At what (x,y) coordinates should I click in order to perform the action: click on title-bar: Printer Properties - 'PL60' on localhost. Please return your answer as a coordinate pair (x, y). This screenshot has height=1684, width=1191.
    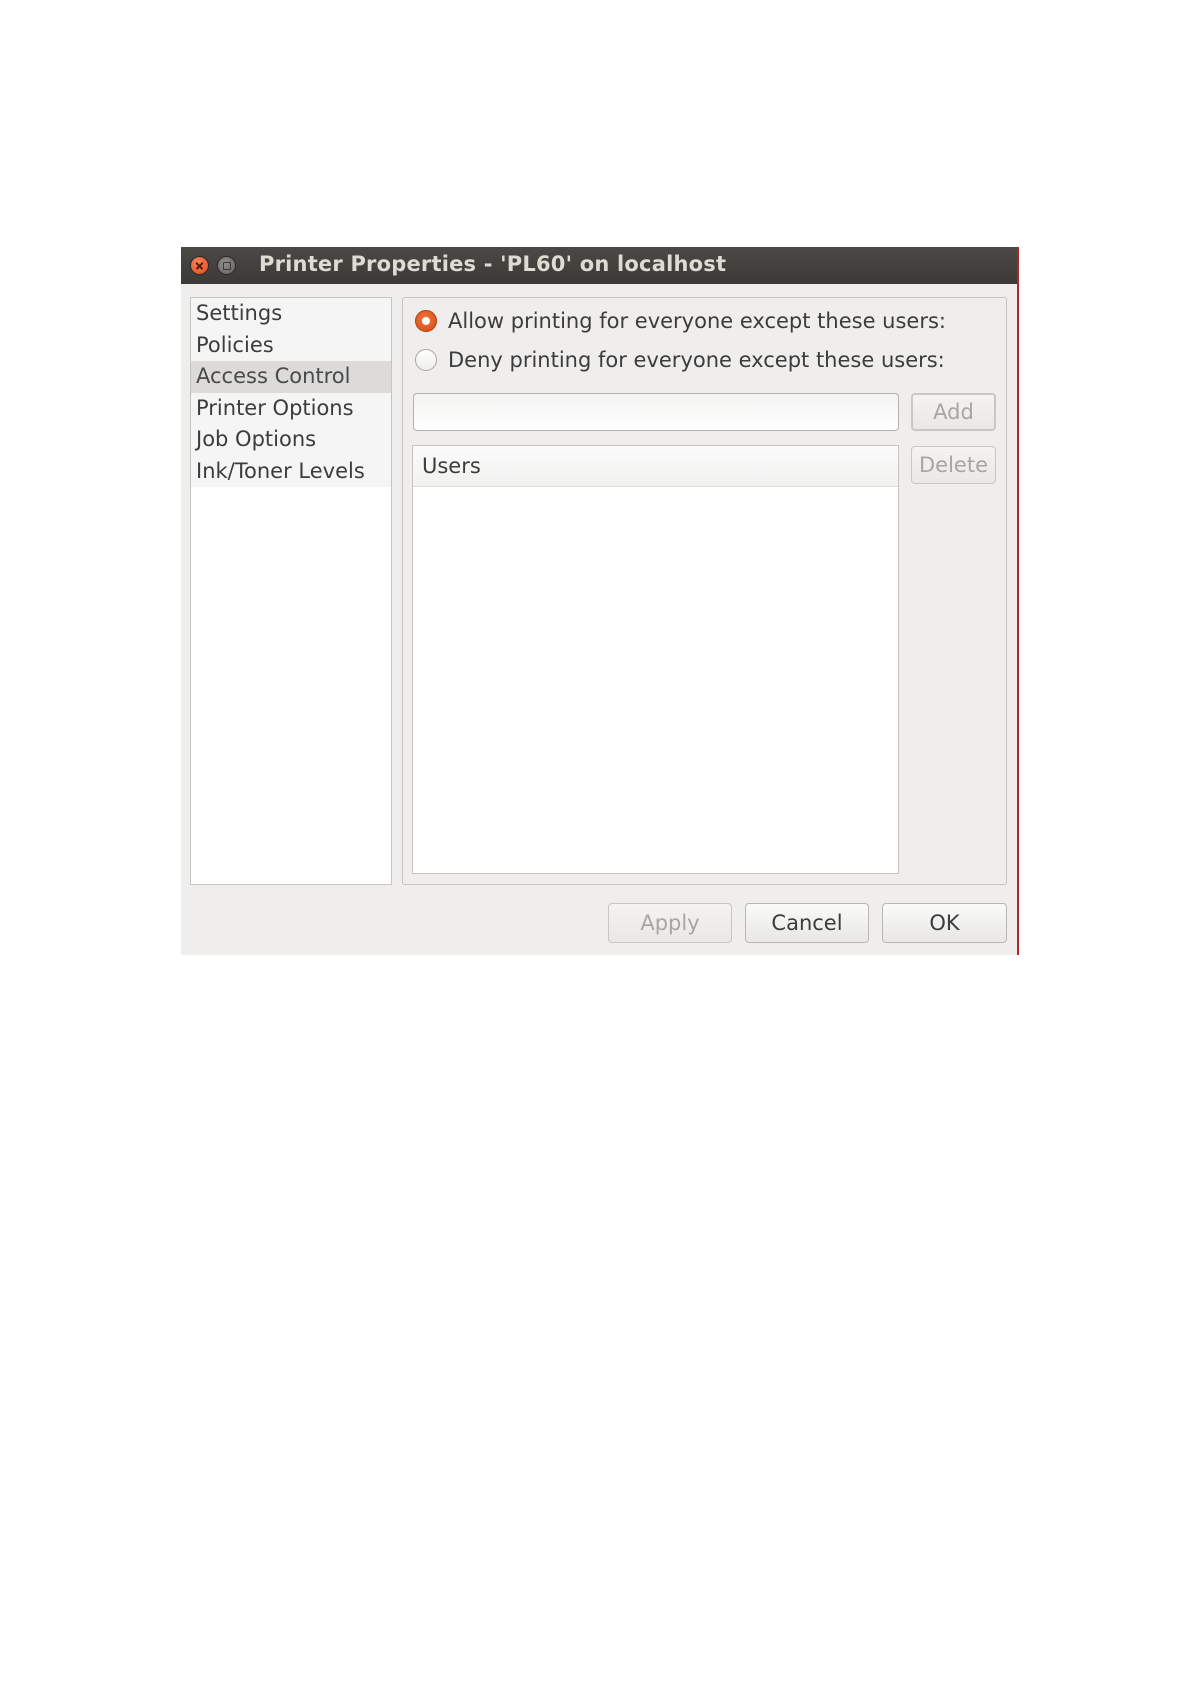
    Looking at the image, I should click on (599, 265).